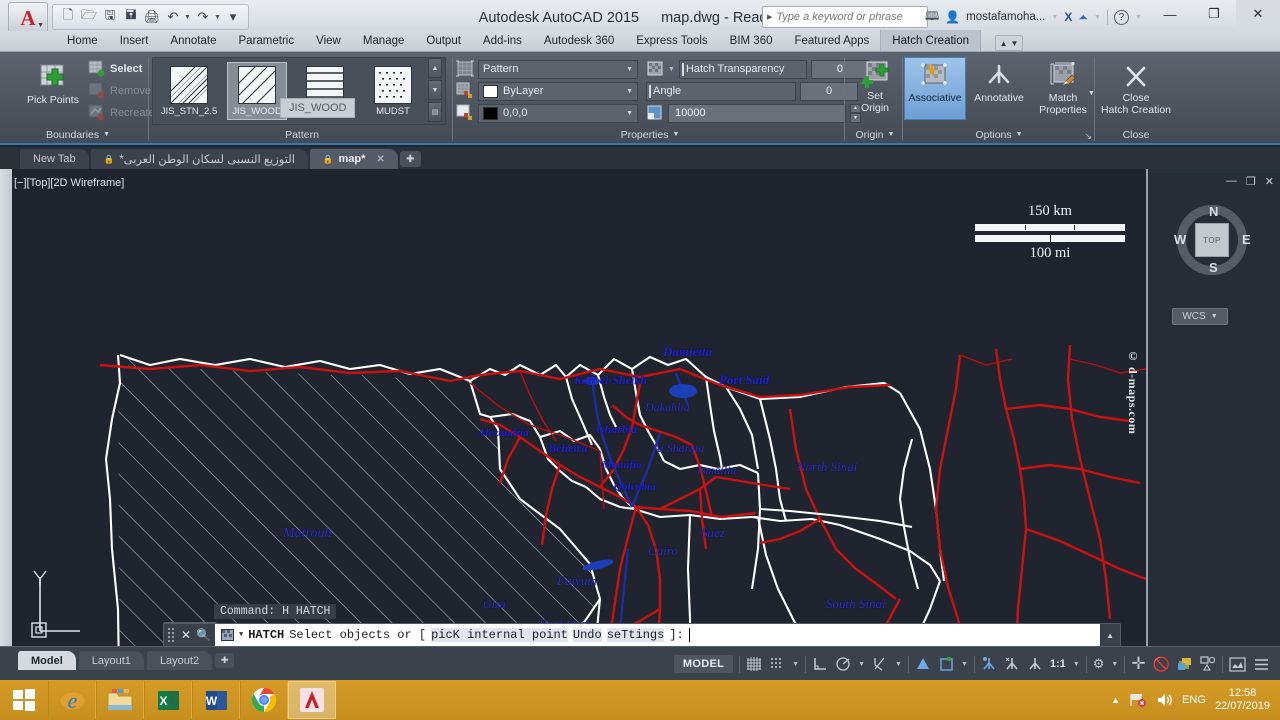  I want to click on taskbar-file-explorer, so click(120, 700).